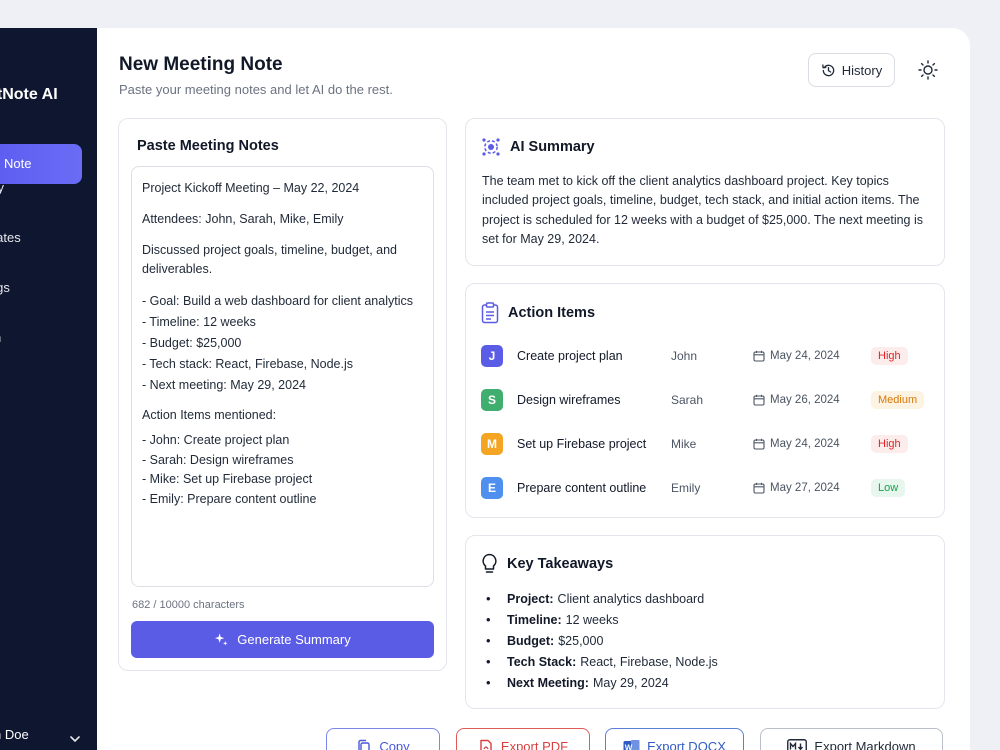 This screenshot has height=750, width=1000. I want to click on due-date-text: May 27, 2024, so click(805, 488).